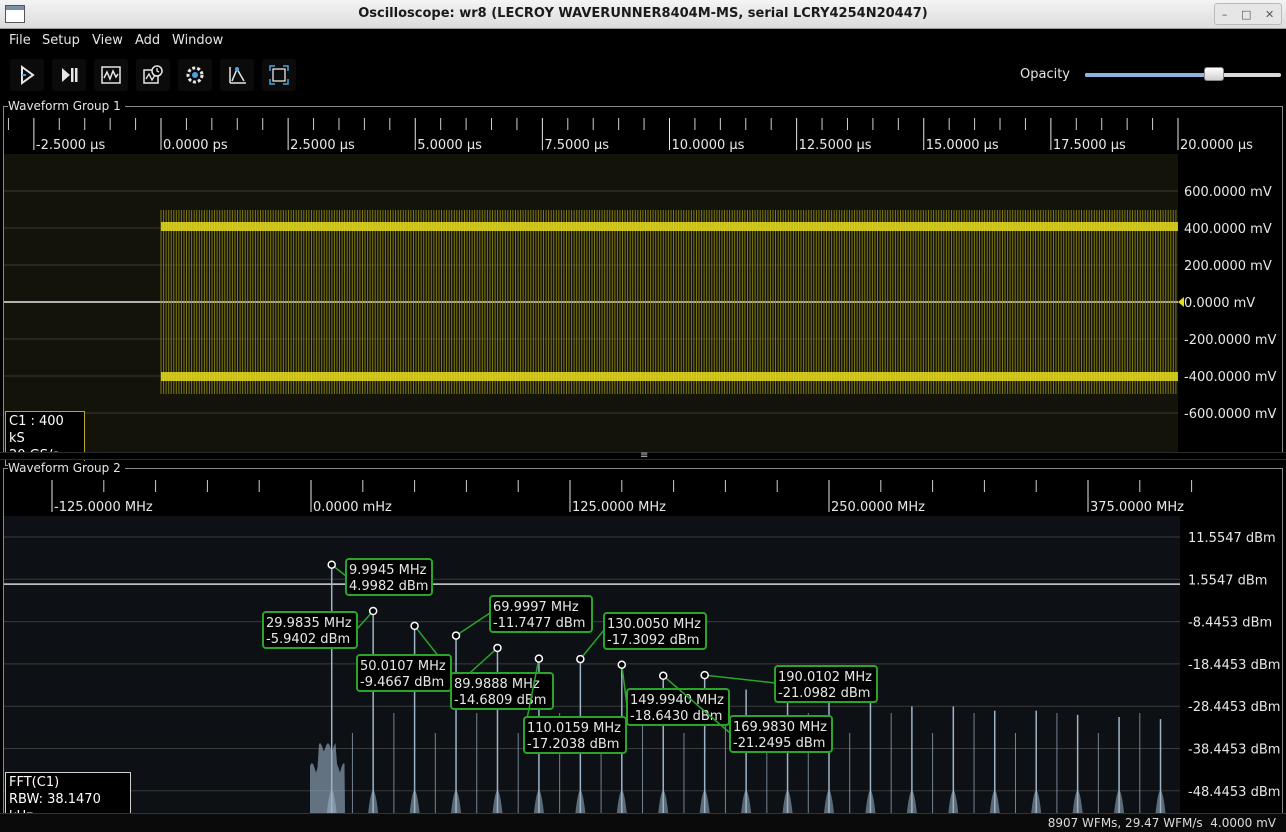 The height and width of the screenshot is (832, 1286). Describe the element at coordinates (497, 684) in the screenshot. I see `marker-frequency: 89.9888 MHz` at that location.